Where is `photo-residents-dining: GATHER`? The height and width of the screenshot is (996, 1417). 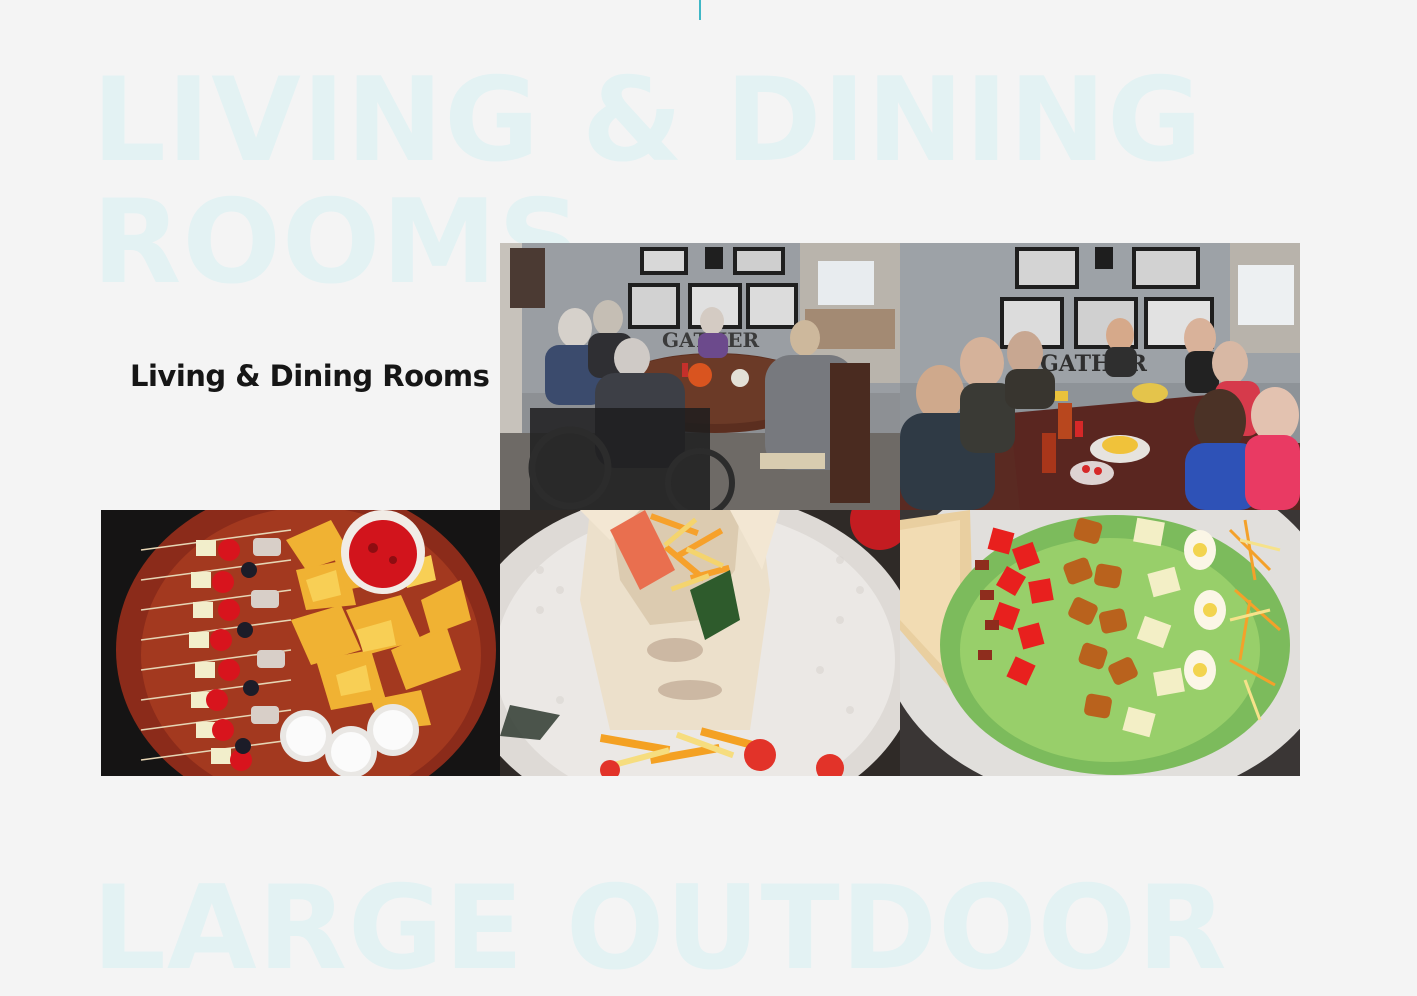 photo-residents-dining: GATHER is located at coordinates (700, 376).